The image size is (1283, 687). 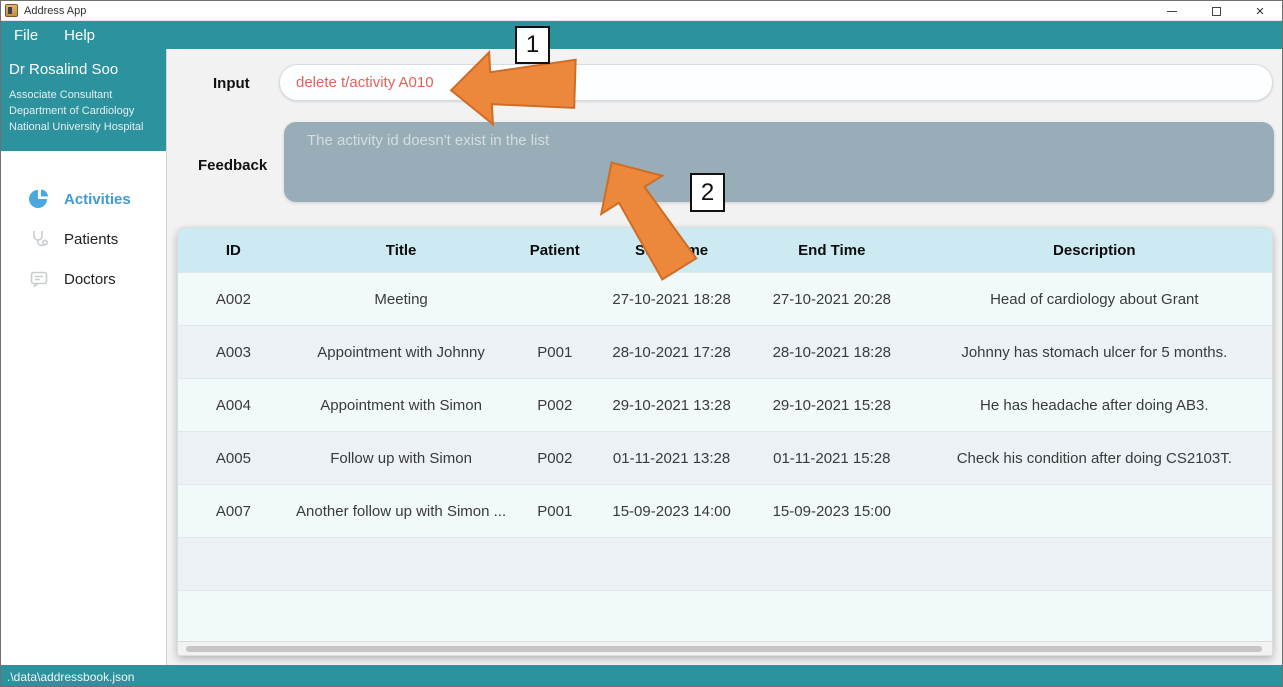 What do you see at coordinates (233, 250) in the screenshot?
I see `column-header: ID` at bounding box center [233, 250].